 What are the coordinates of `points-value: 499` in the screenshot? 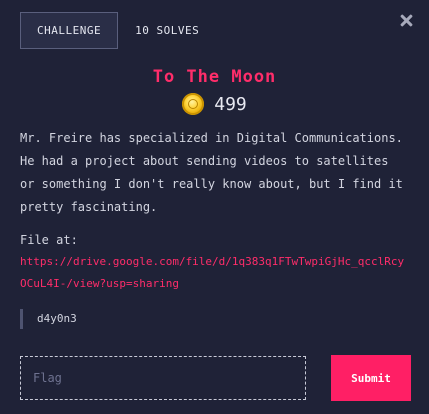 It's located at (230, 104).